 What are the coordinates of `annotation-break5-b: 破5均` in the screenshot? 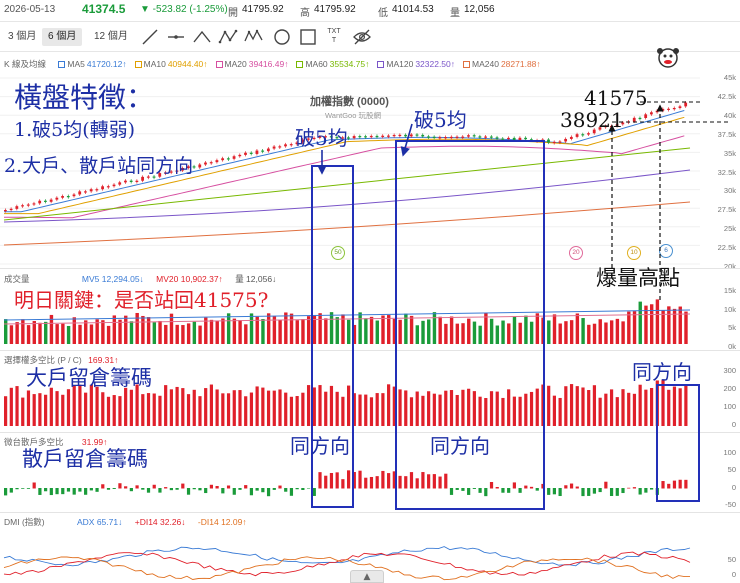 It's located at (440, 120).